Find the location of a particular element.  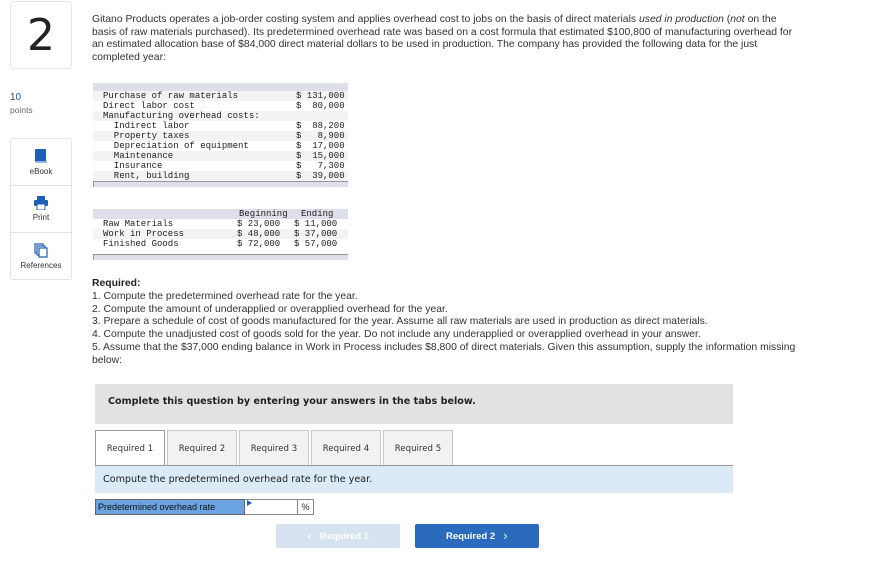

ebook-button: eBook is located at coordinates (41, 162).